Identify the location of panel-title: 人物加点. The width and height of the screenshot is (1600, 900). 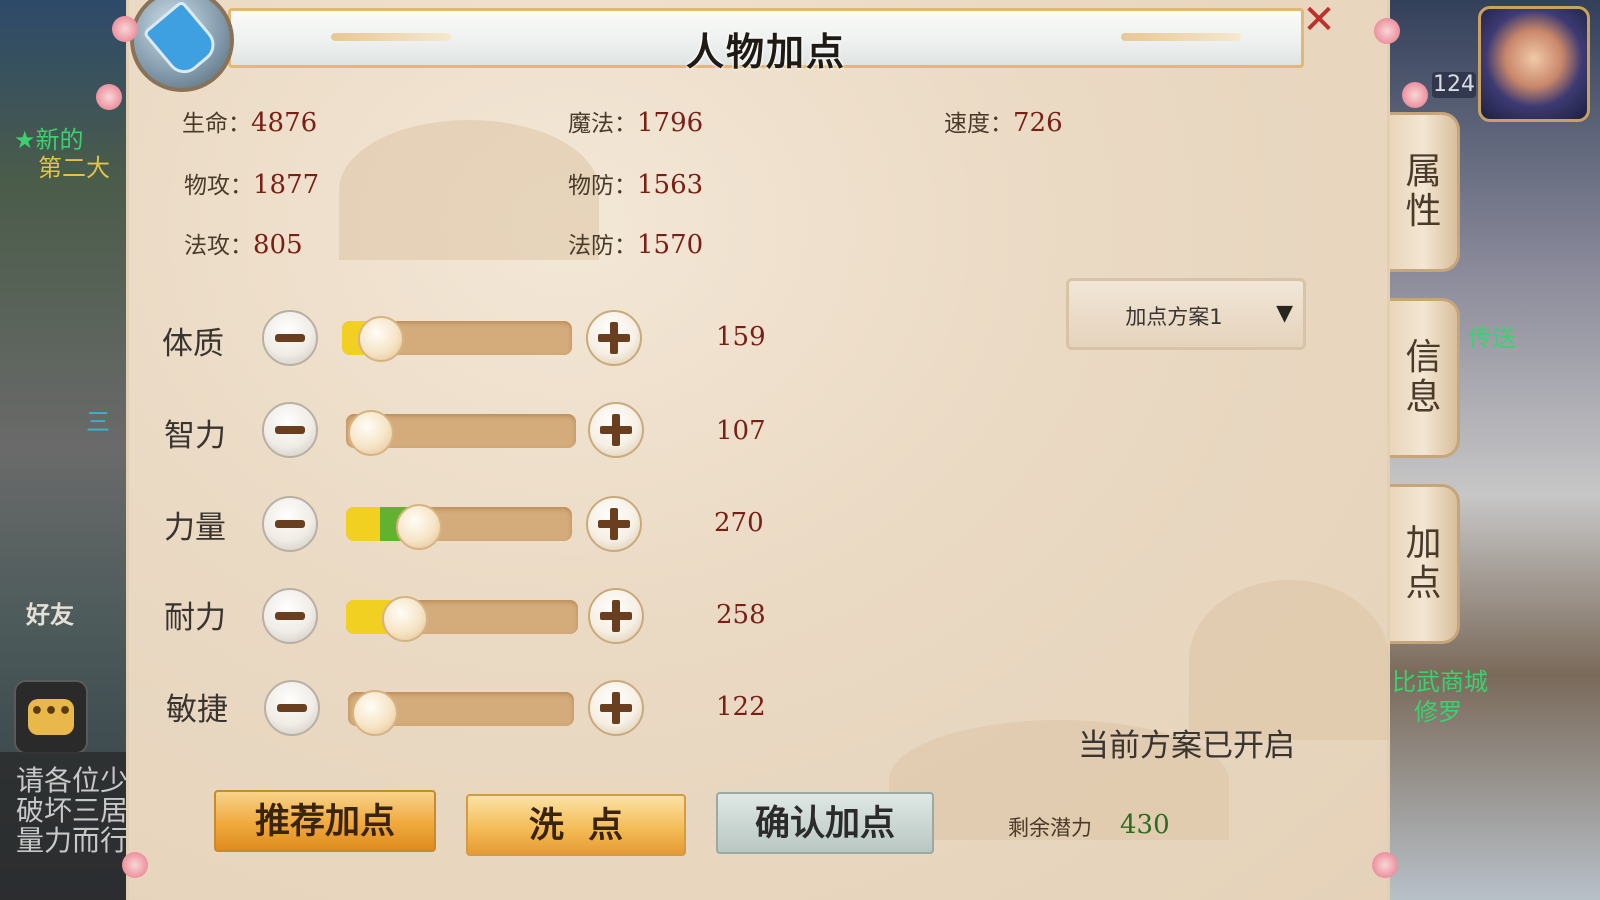
(765, 52).